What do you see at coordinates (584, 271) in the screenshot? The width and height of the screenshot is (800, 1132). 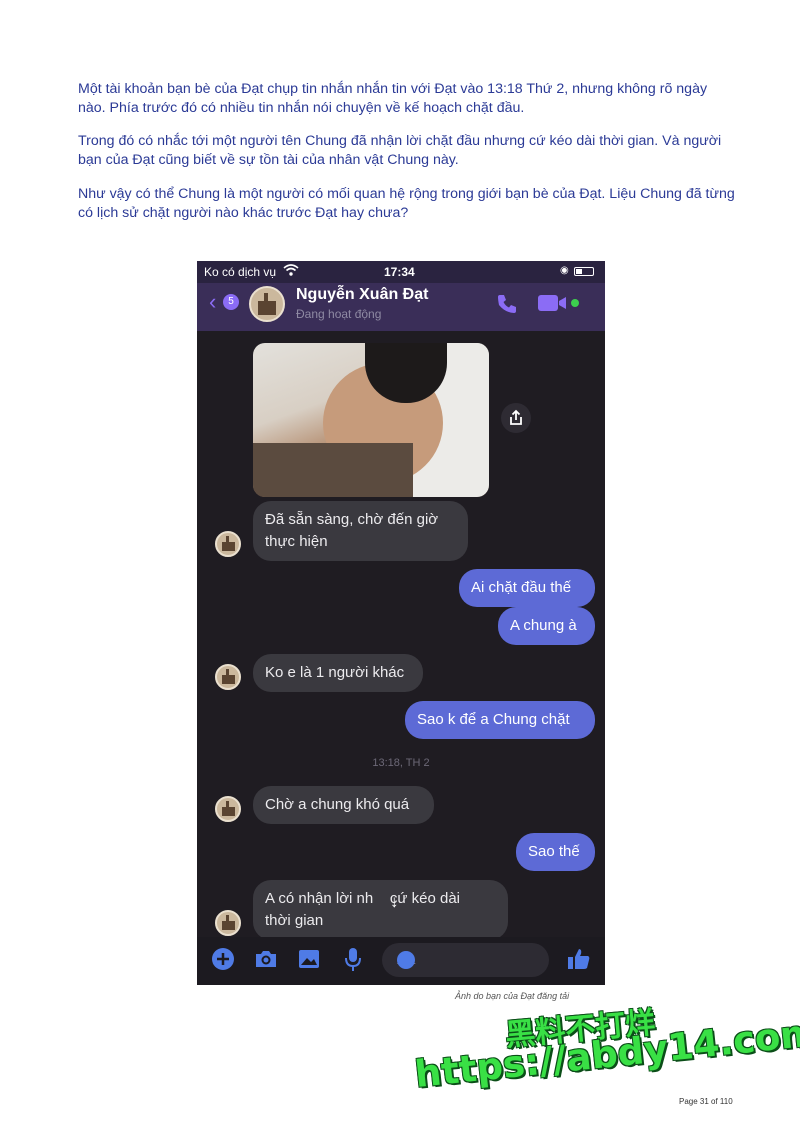 I see `battery-icon` at bounding box center [584, 271].